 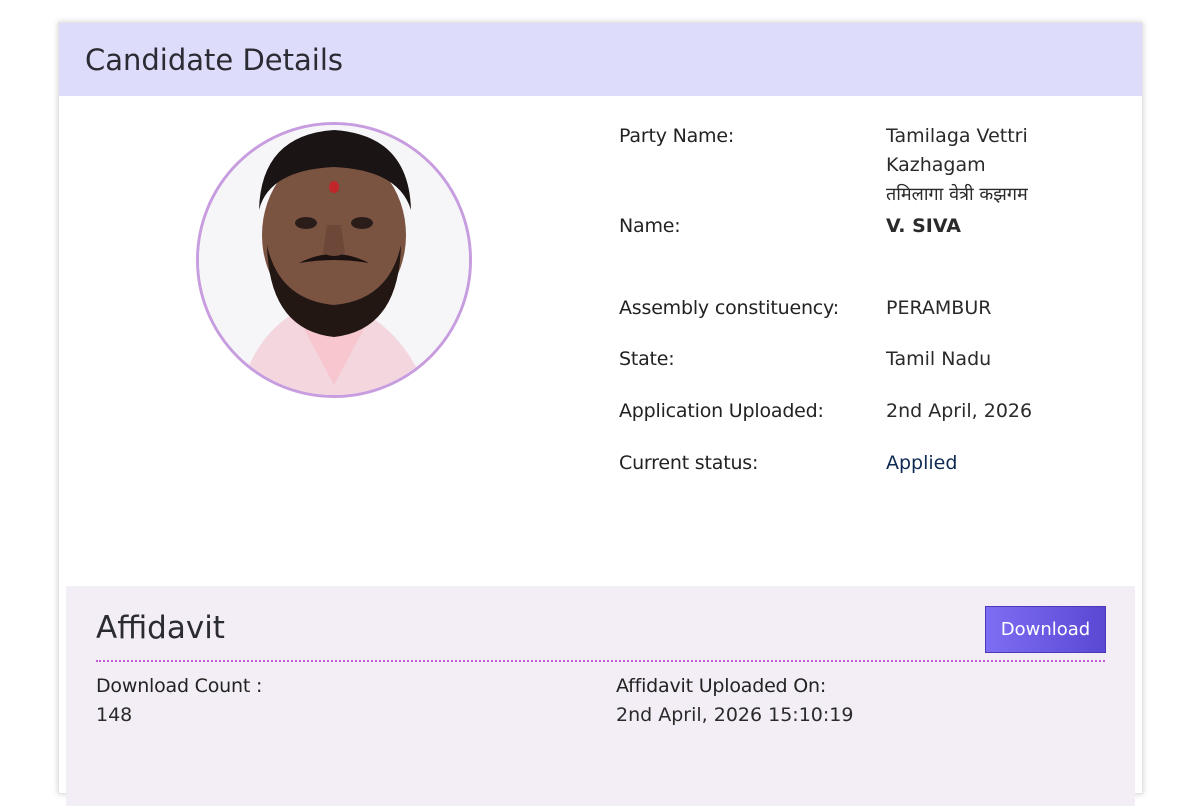 What do you see at coordinates (650, 226) in the screenshot?
I see `name-label: Name:` at bounding box center [650, 226].